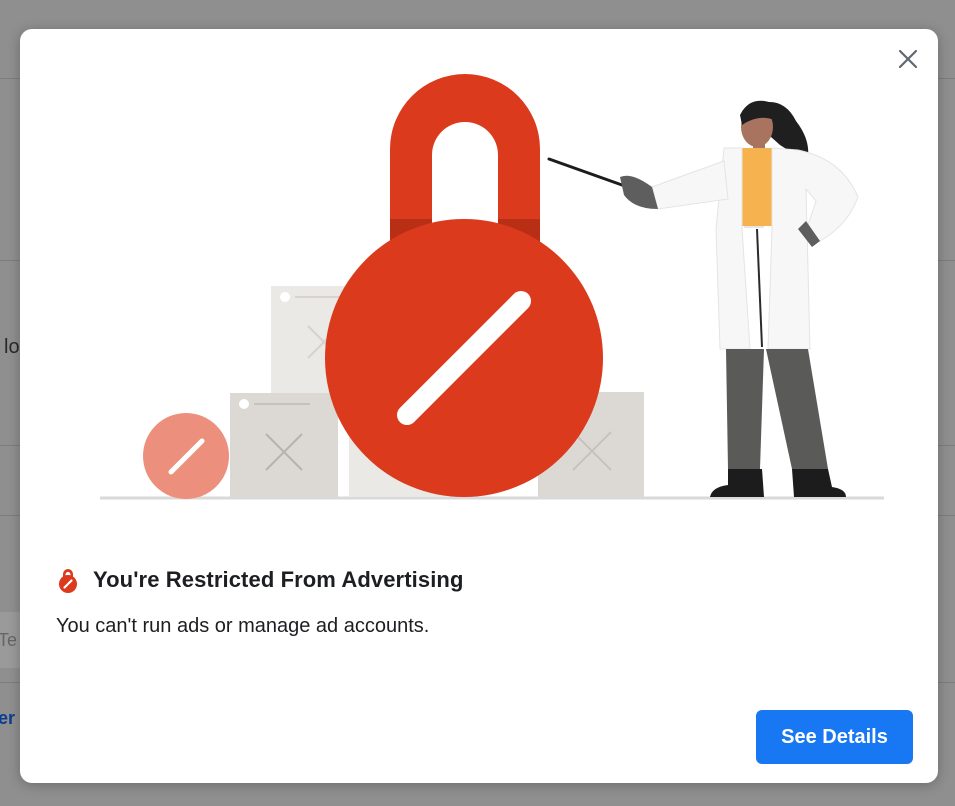 This screenshot has height=806, width=955. Describe the element at coordinates (243, 626) in the screenshot. I see `dialog-description: You can't run ads or manage ad accounts.` at that location.